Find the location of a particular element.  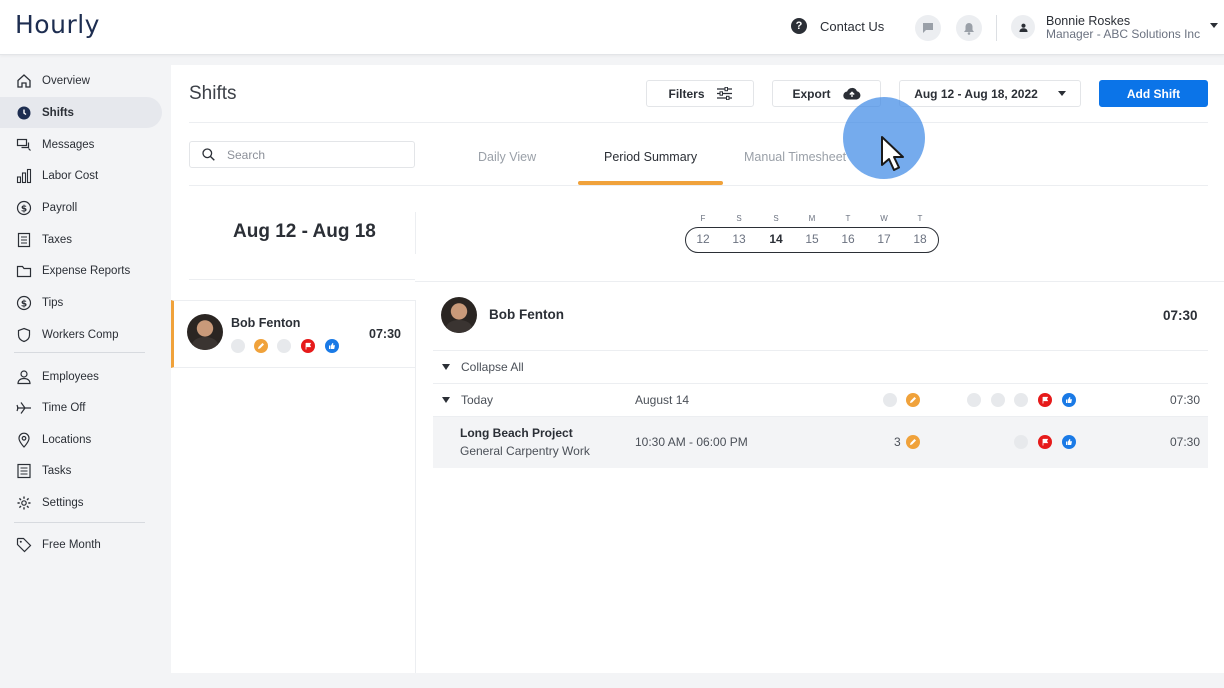

filters-button: Filters is located at coordinates (700, 93).